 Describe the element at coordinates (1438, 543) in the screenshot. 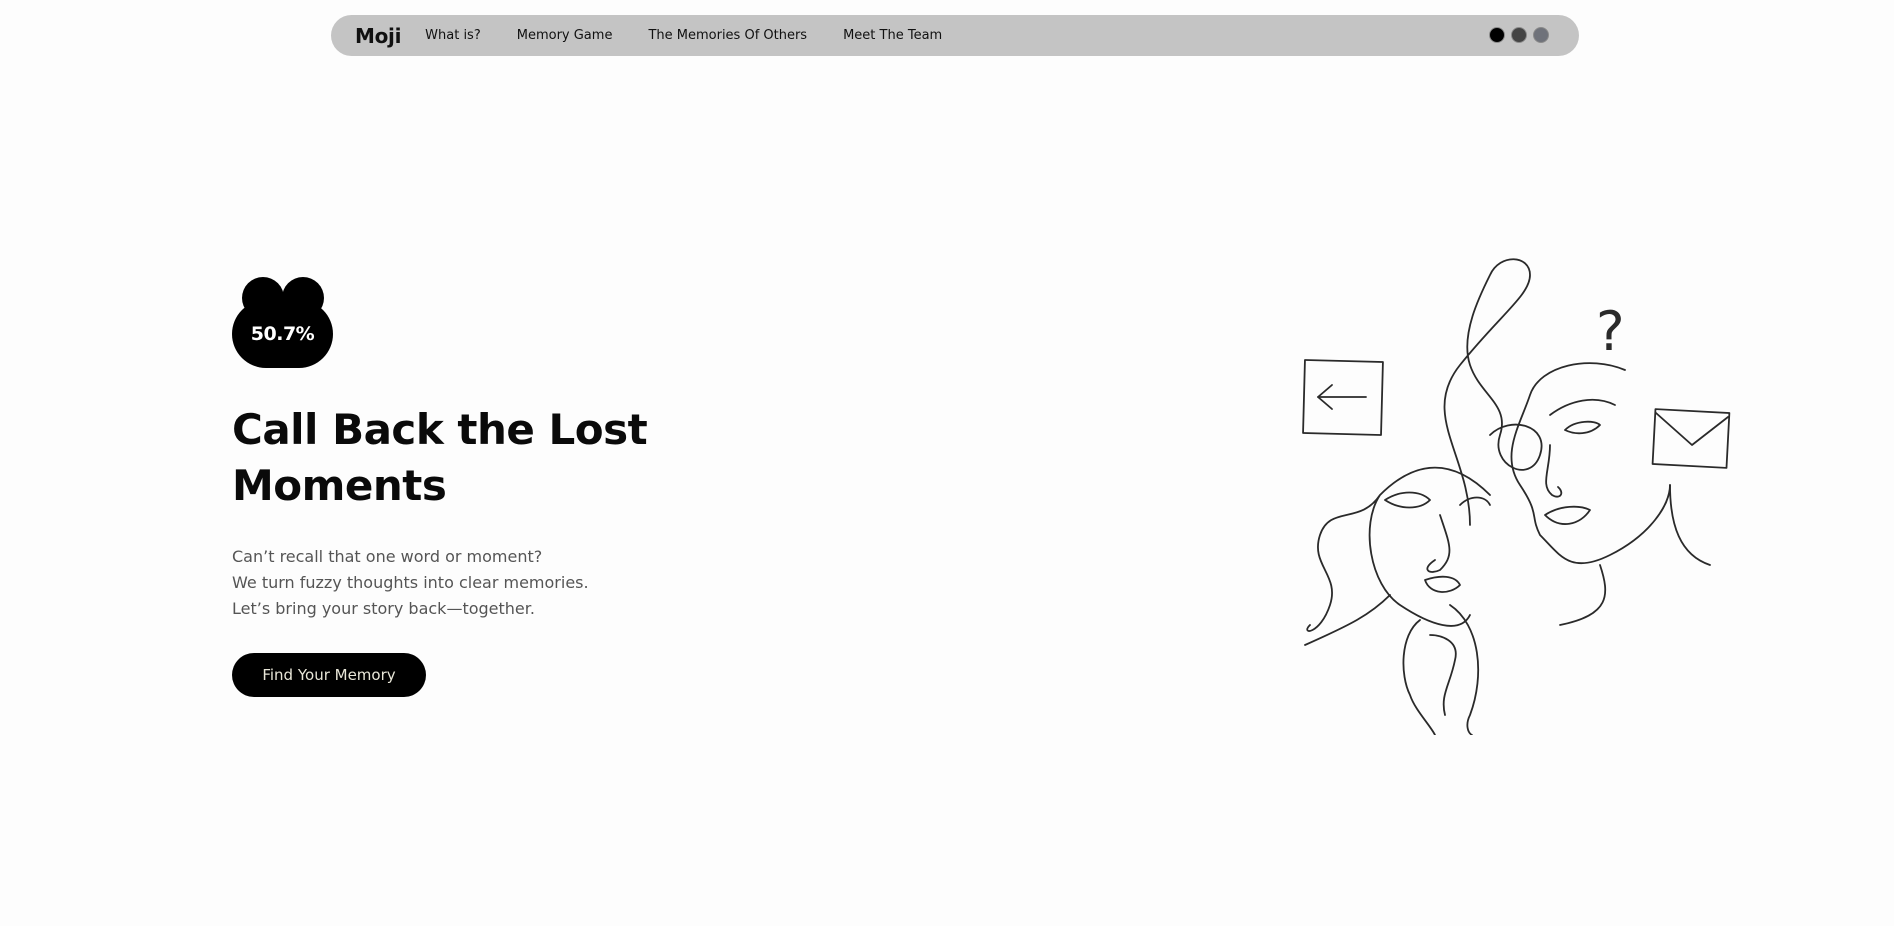

I see `woman-nose` at that location.